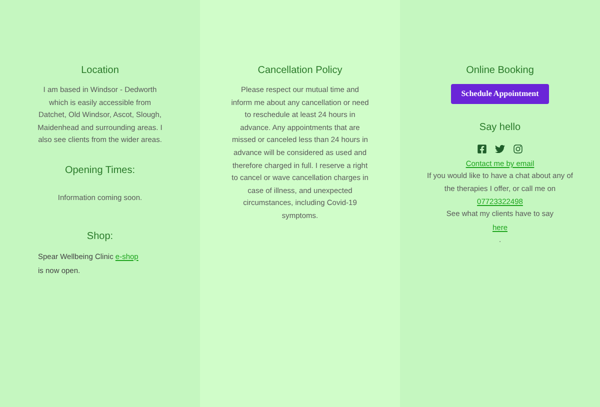  What do you see at coordinates (100, 171) in the screenshot?
I see `section-heading: Opening Times:` at bounding box center [100, 171].